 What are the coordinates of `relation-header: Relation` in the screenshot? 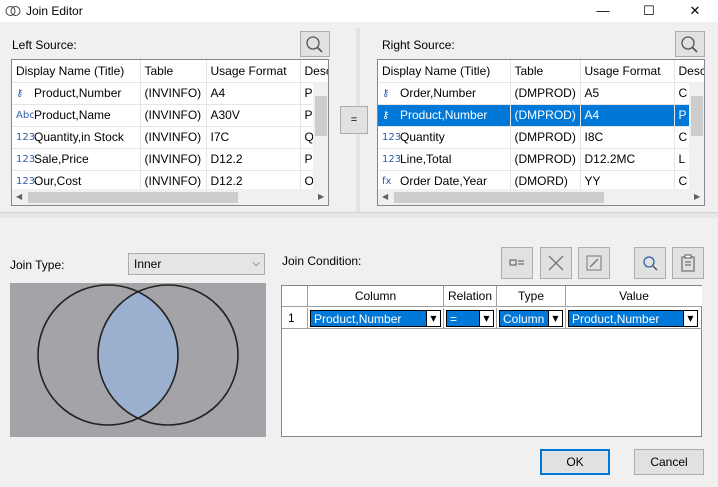 It's located at (470, 296).